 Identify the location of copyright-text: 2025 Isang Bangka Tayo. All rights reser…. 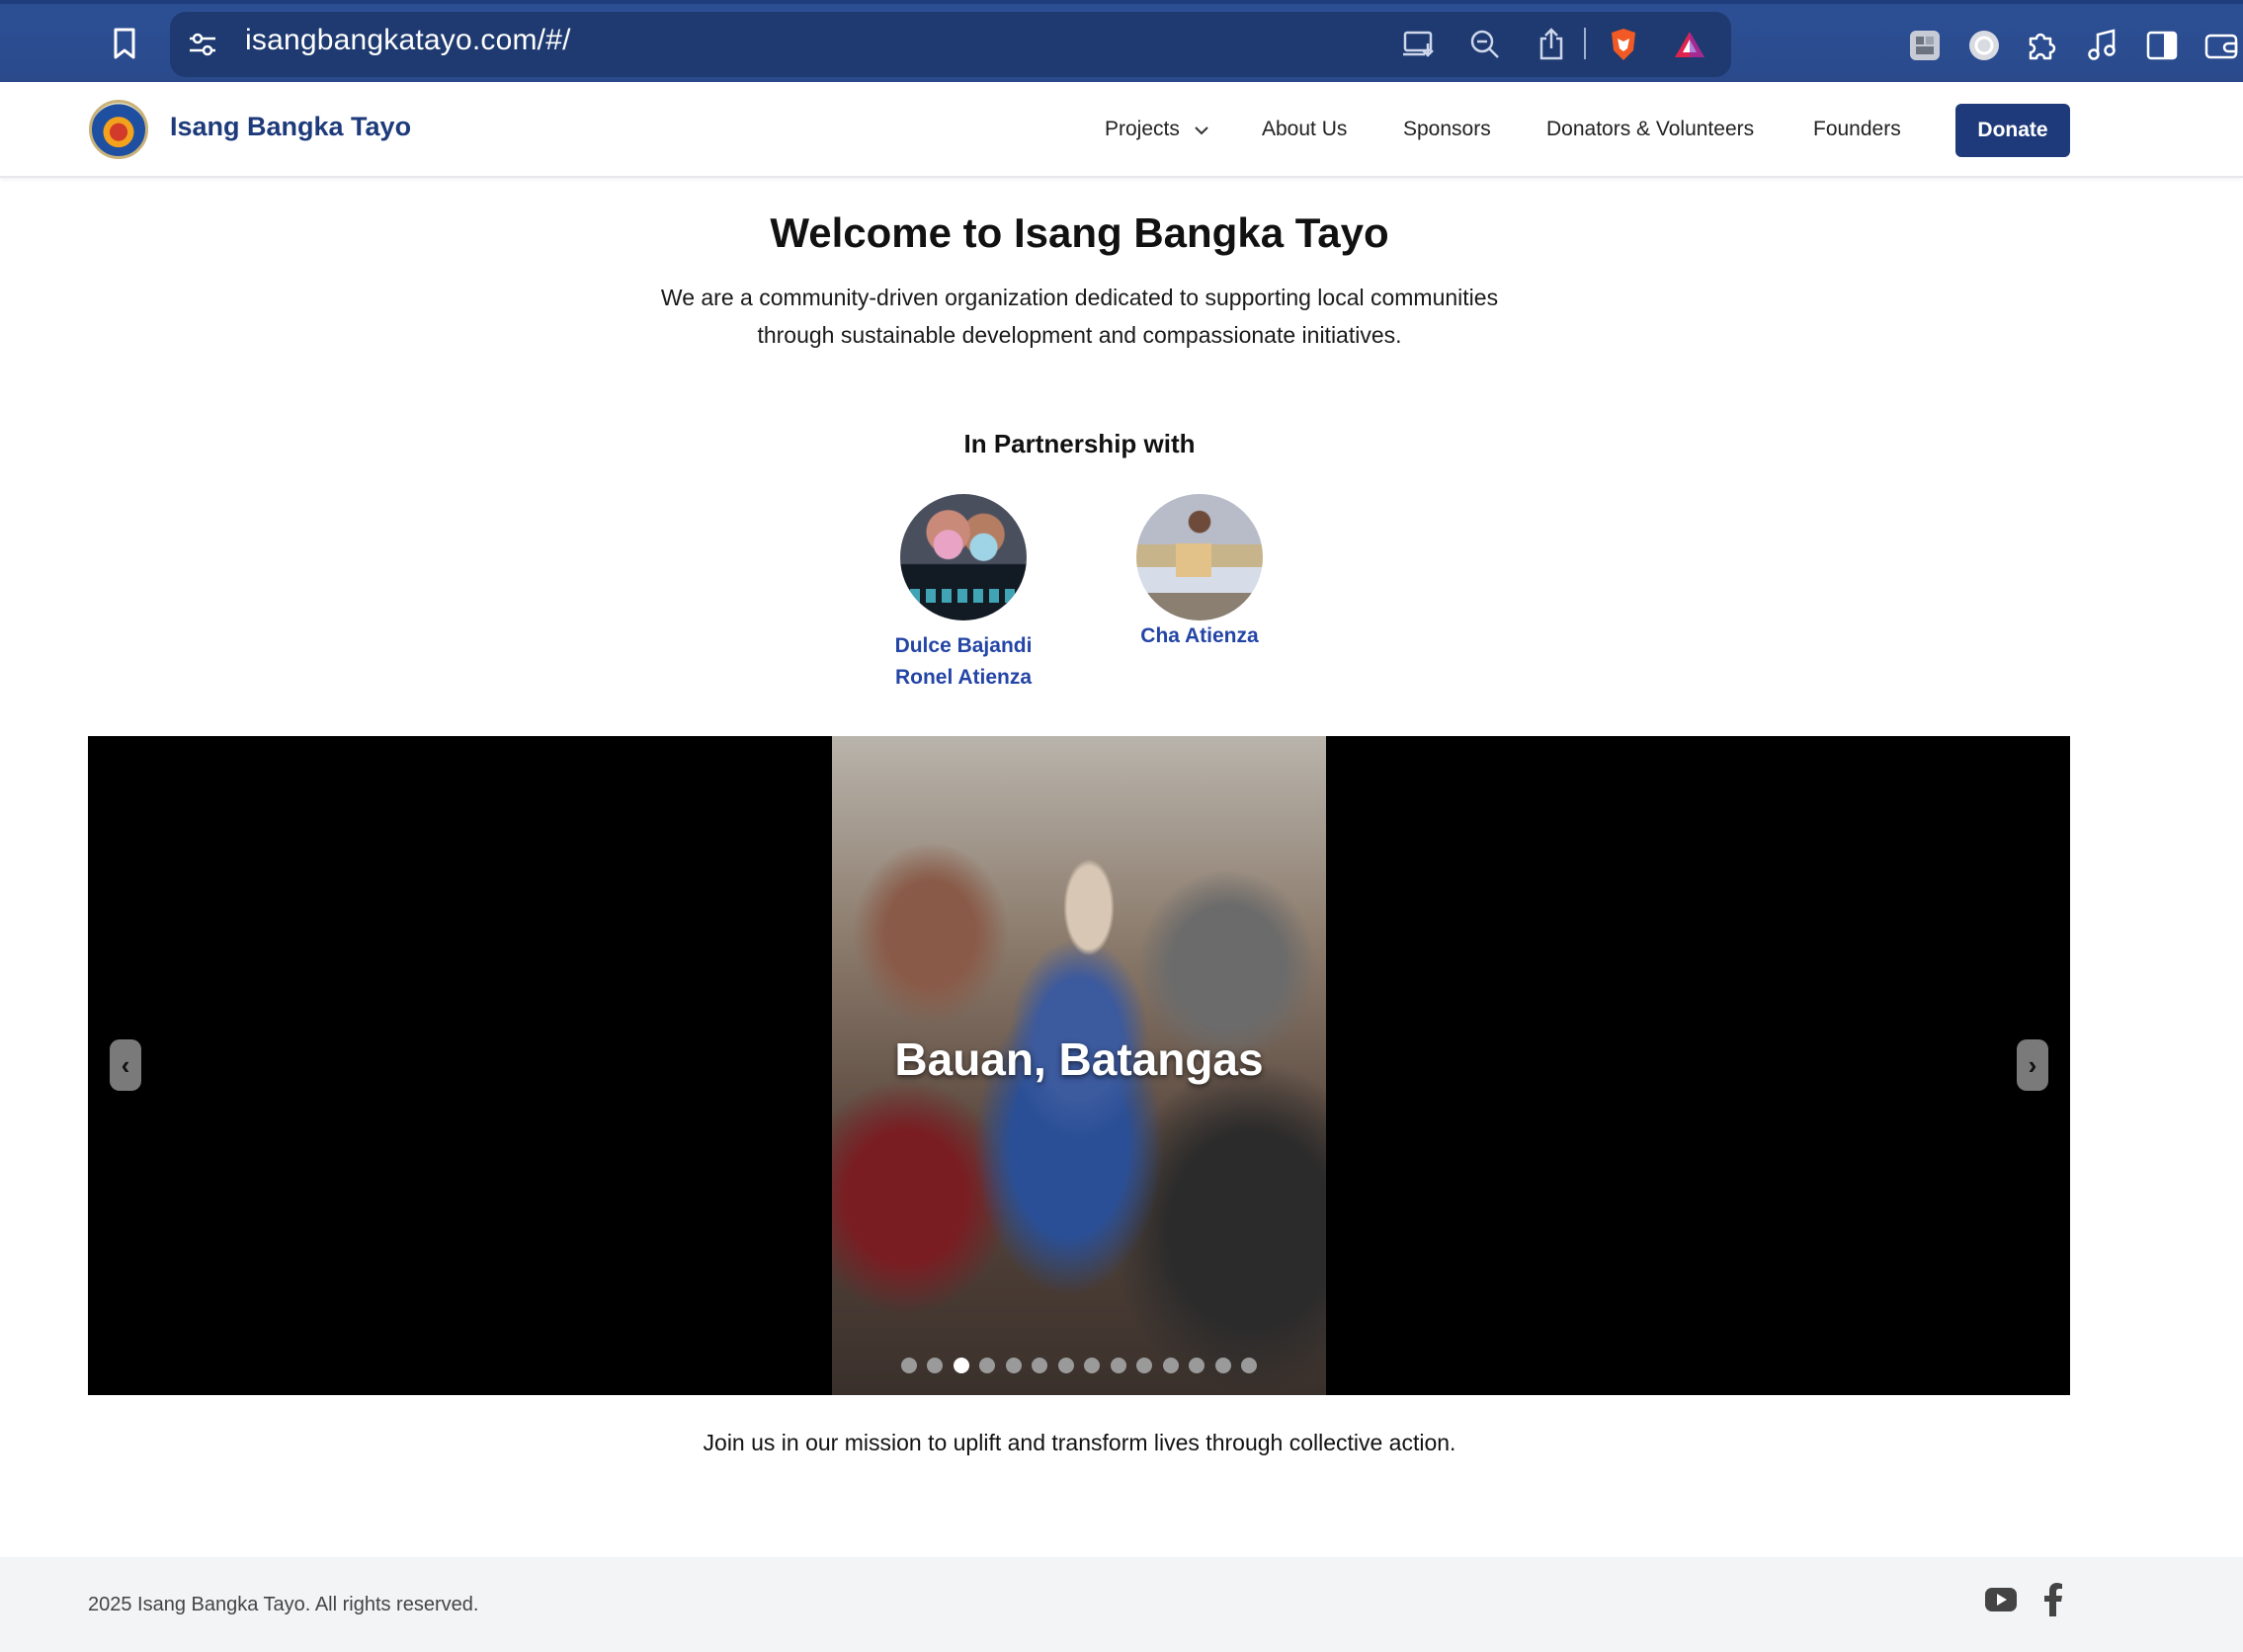
(283, 1604).